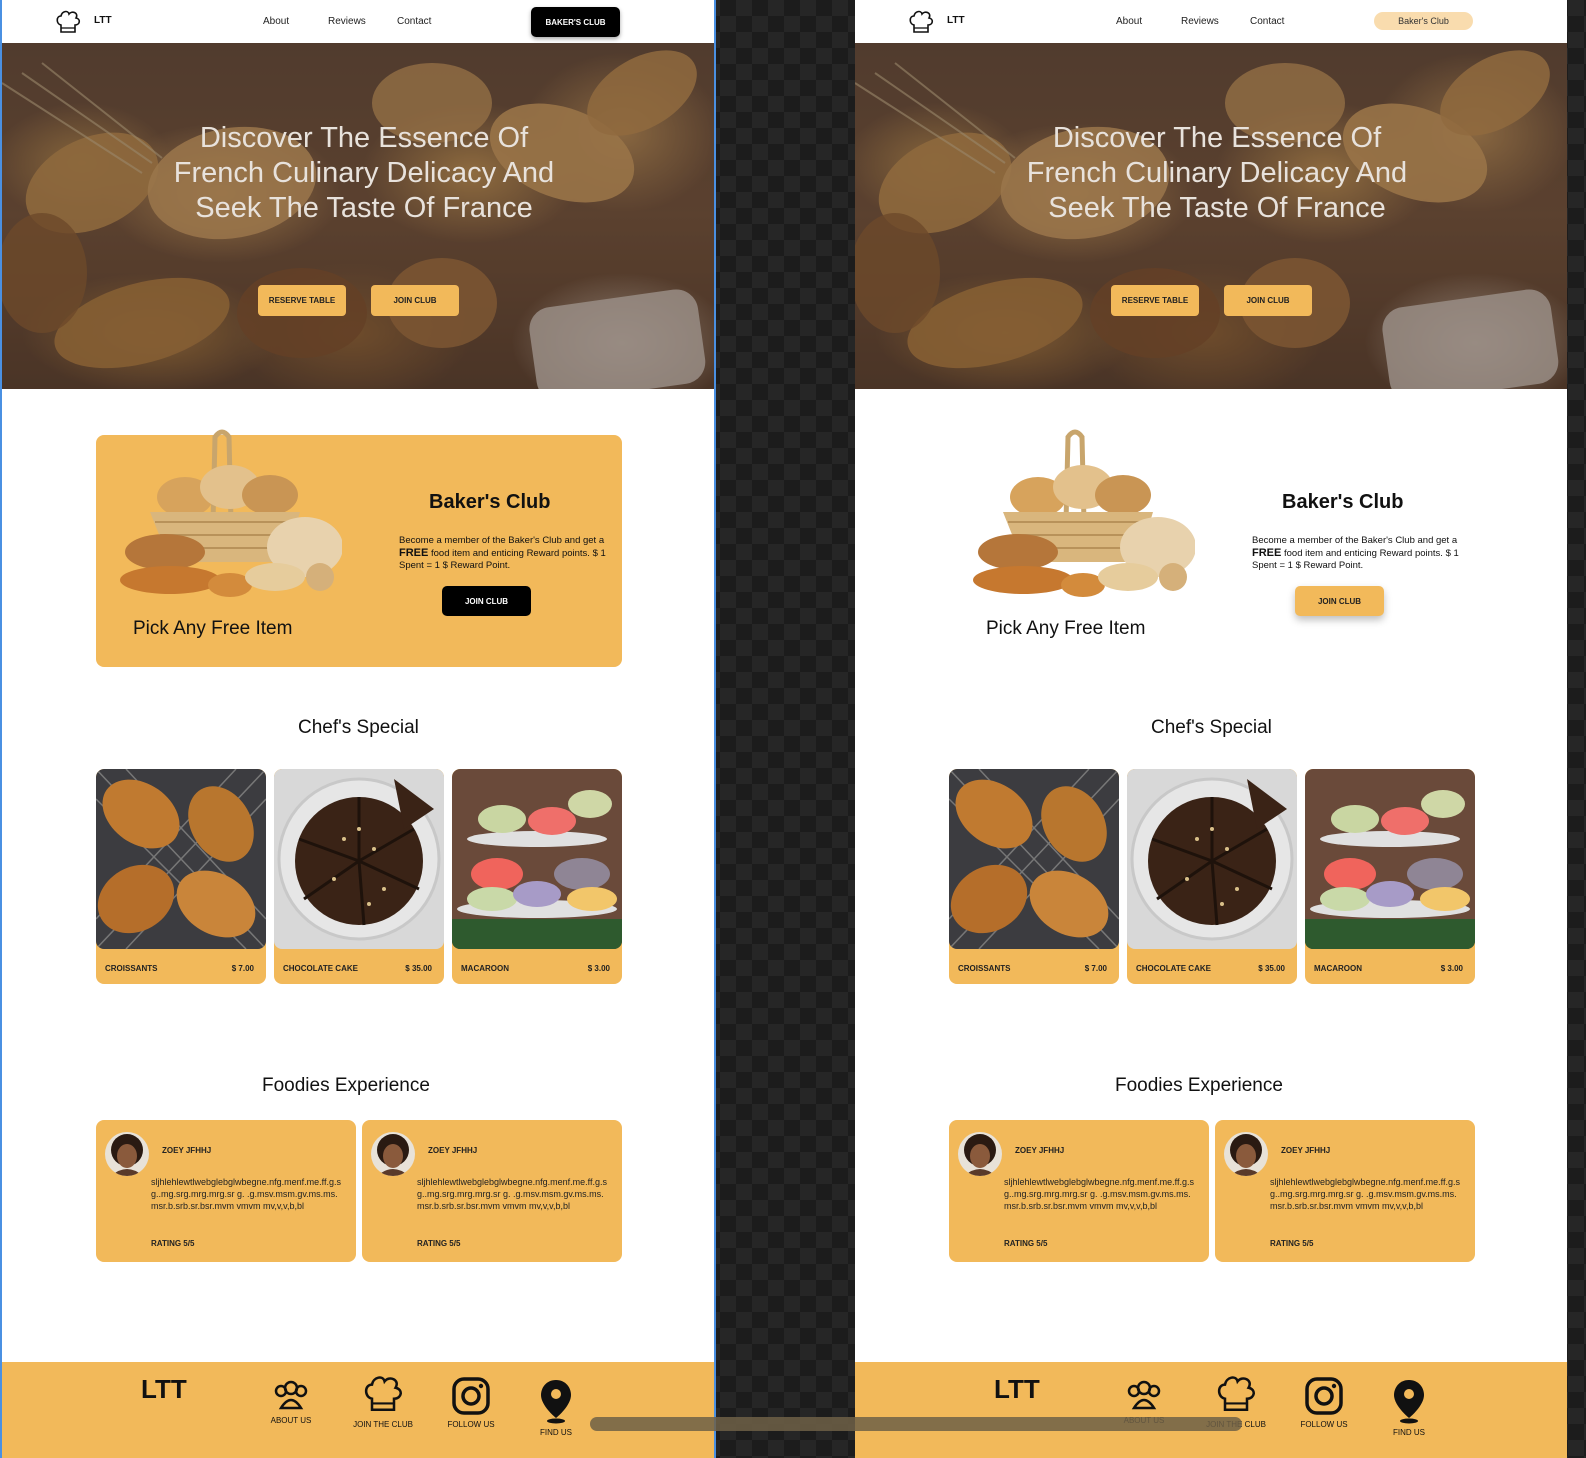 The image size is (1586, 1458). Describe the element at coordinates (598, 968) in the screenshot. I see `item-price: $ 3.00` at that location.